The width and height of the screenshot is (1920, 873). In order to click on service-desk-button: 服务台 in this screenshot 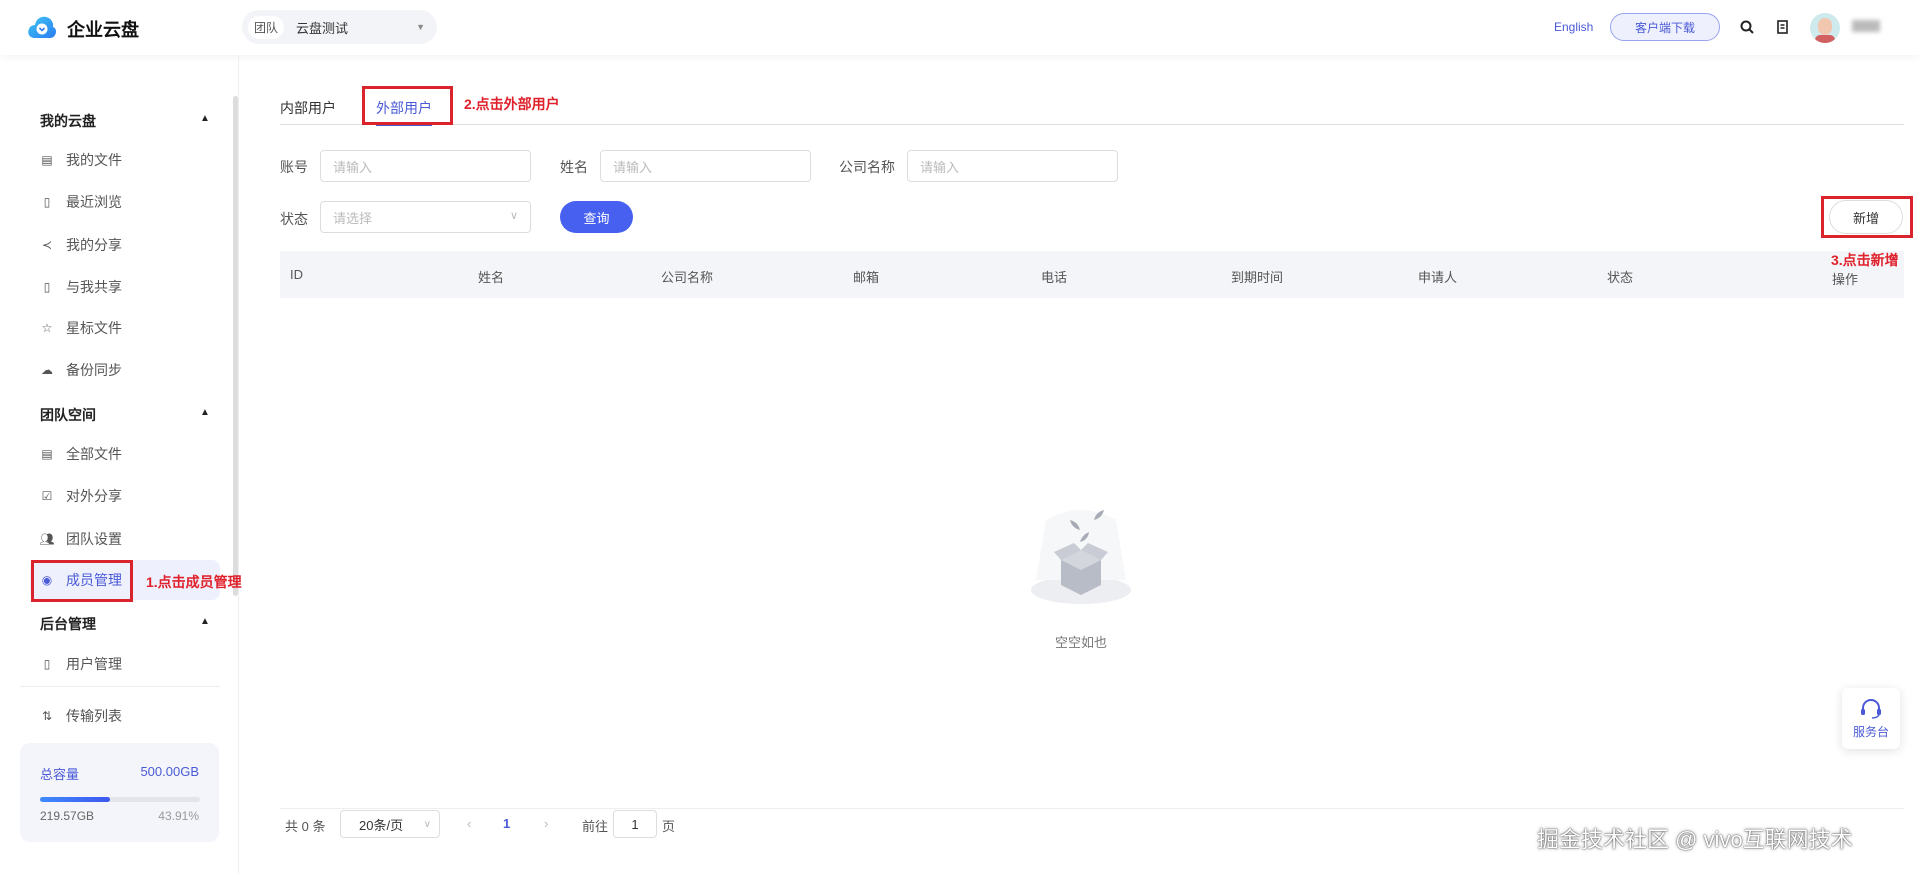, I will do `click(1871, 718)`.